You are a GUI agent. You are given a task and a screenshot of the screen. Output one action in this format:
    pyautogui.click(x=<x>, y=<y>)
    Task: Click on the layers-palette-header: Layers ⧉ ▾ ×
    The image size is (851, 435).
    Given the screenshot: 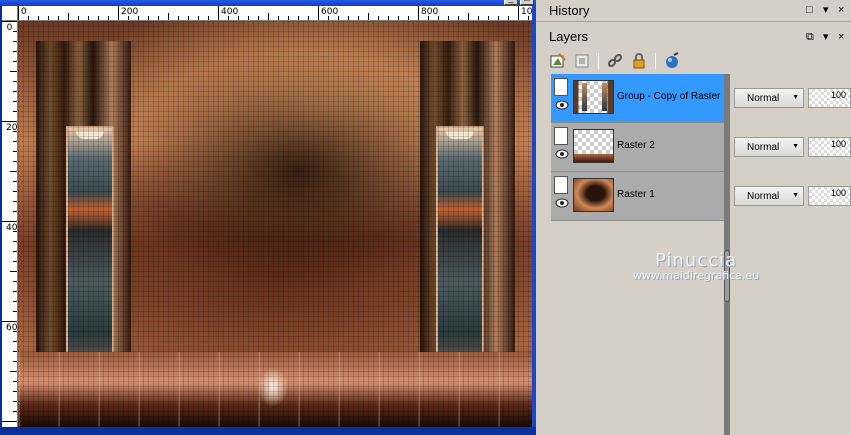 What is the action you would take?
    pyautogui.click(x=693, y=37)
    